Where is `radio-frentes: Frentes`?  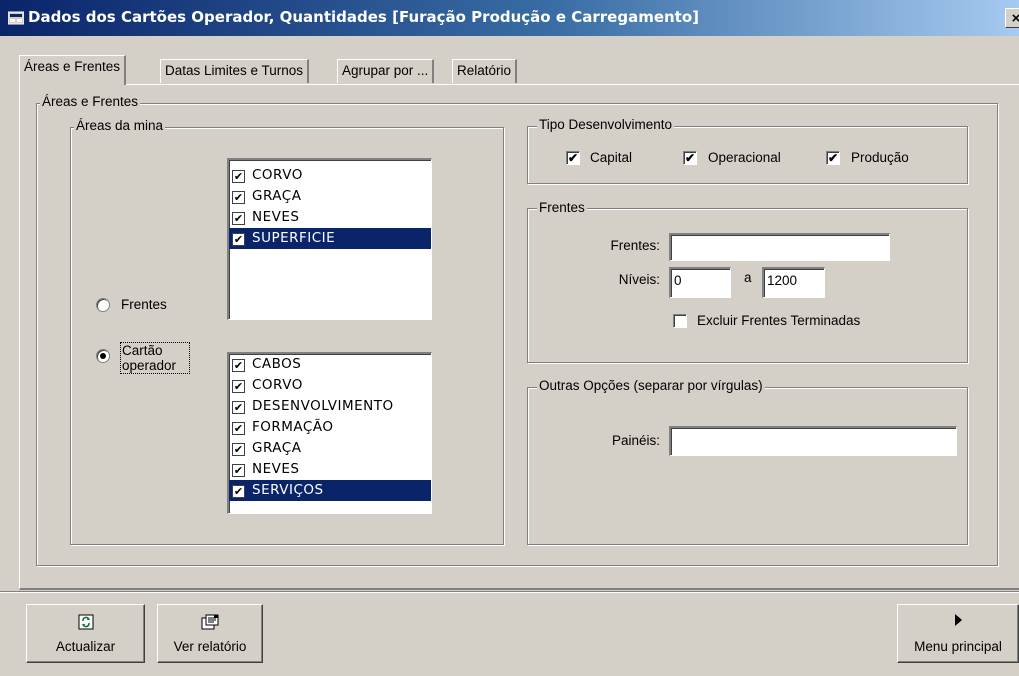
radio-frentes: Frentes is located at coordinates (156, 306).